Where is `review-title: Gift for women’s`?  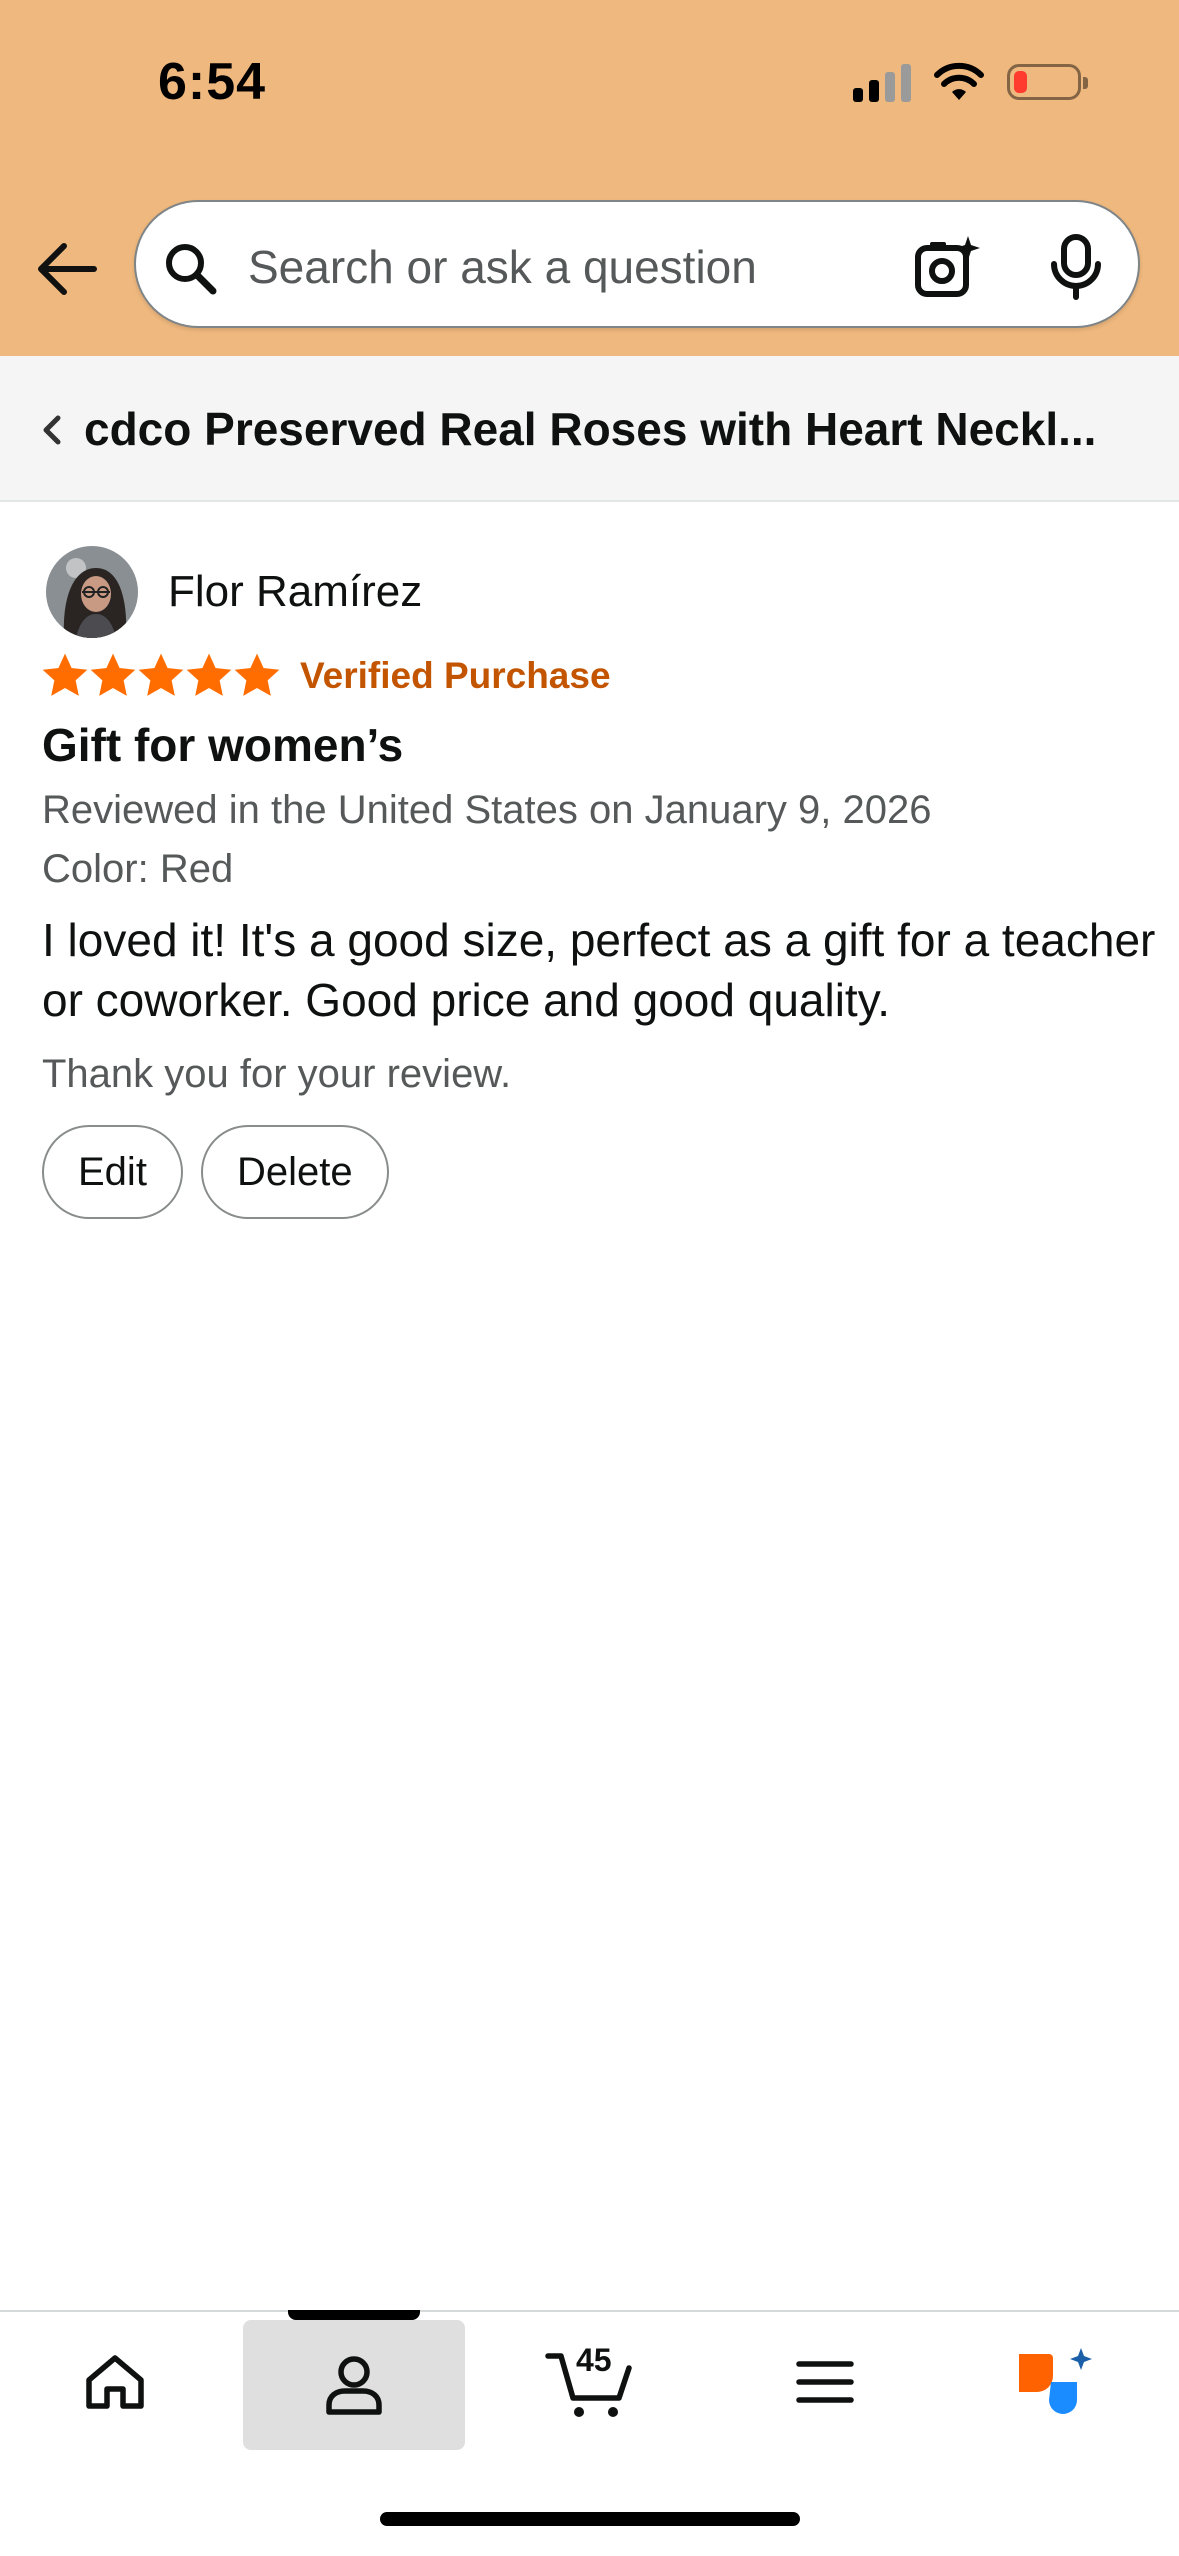 review-title: Gift for women’s is located at coordinates (223, 745).